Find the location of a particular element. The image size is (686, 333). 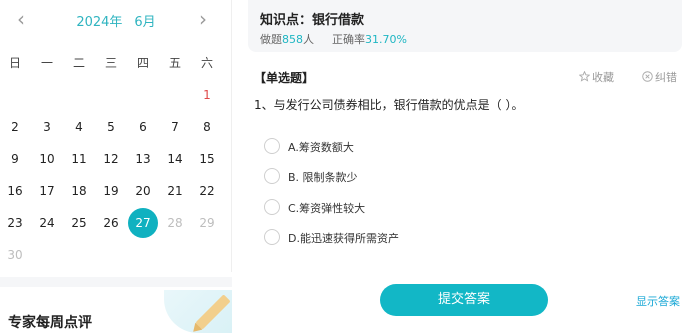

knowledge-point-stats: 做题858人 正确率31.70% is located at coordinates (333, 39).